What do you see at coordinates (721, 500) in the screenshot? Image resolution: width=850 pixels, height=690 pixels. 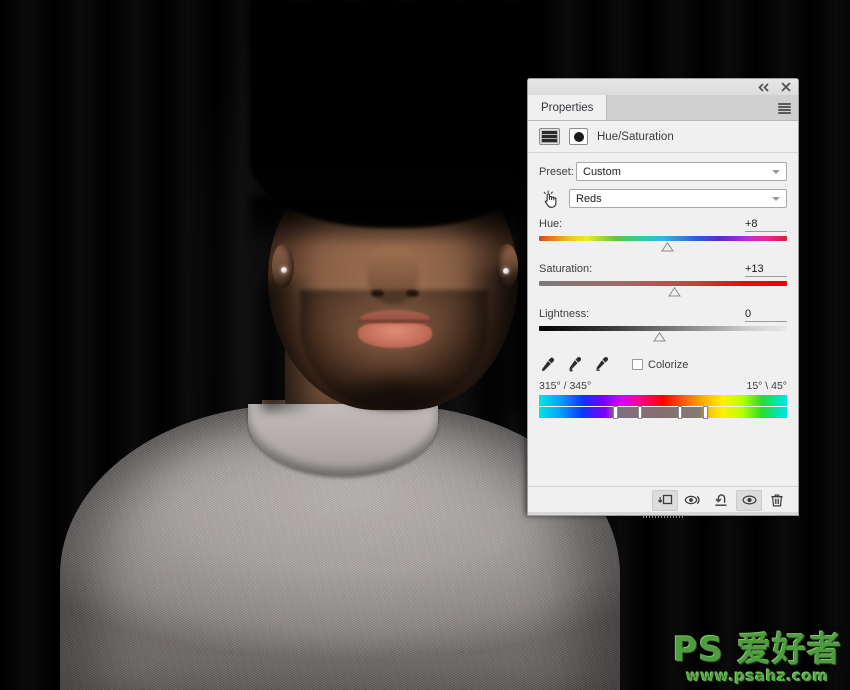 I see `reset-icon` at bounding box center [721, 500].